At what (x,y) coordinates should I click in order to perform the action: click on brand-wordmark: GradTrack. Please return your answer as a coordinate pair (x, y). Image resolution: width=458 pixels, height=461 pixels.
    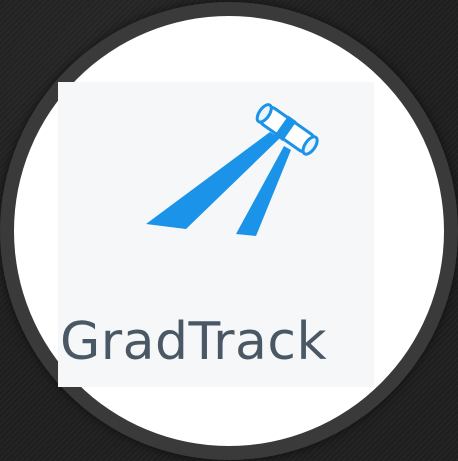
    Looking at the image, I should click on (194, 342).